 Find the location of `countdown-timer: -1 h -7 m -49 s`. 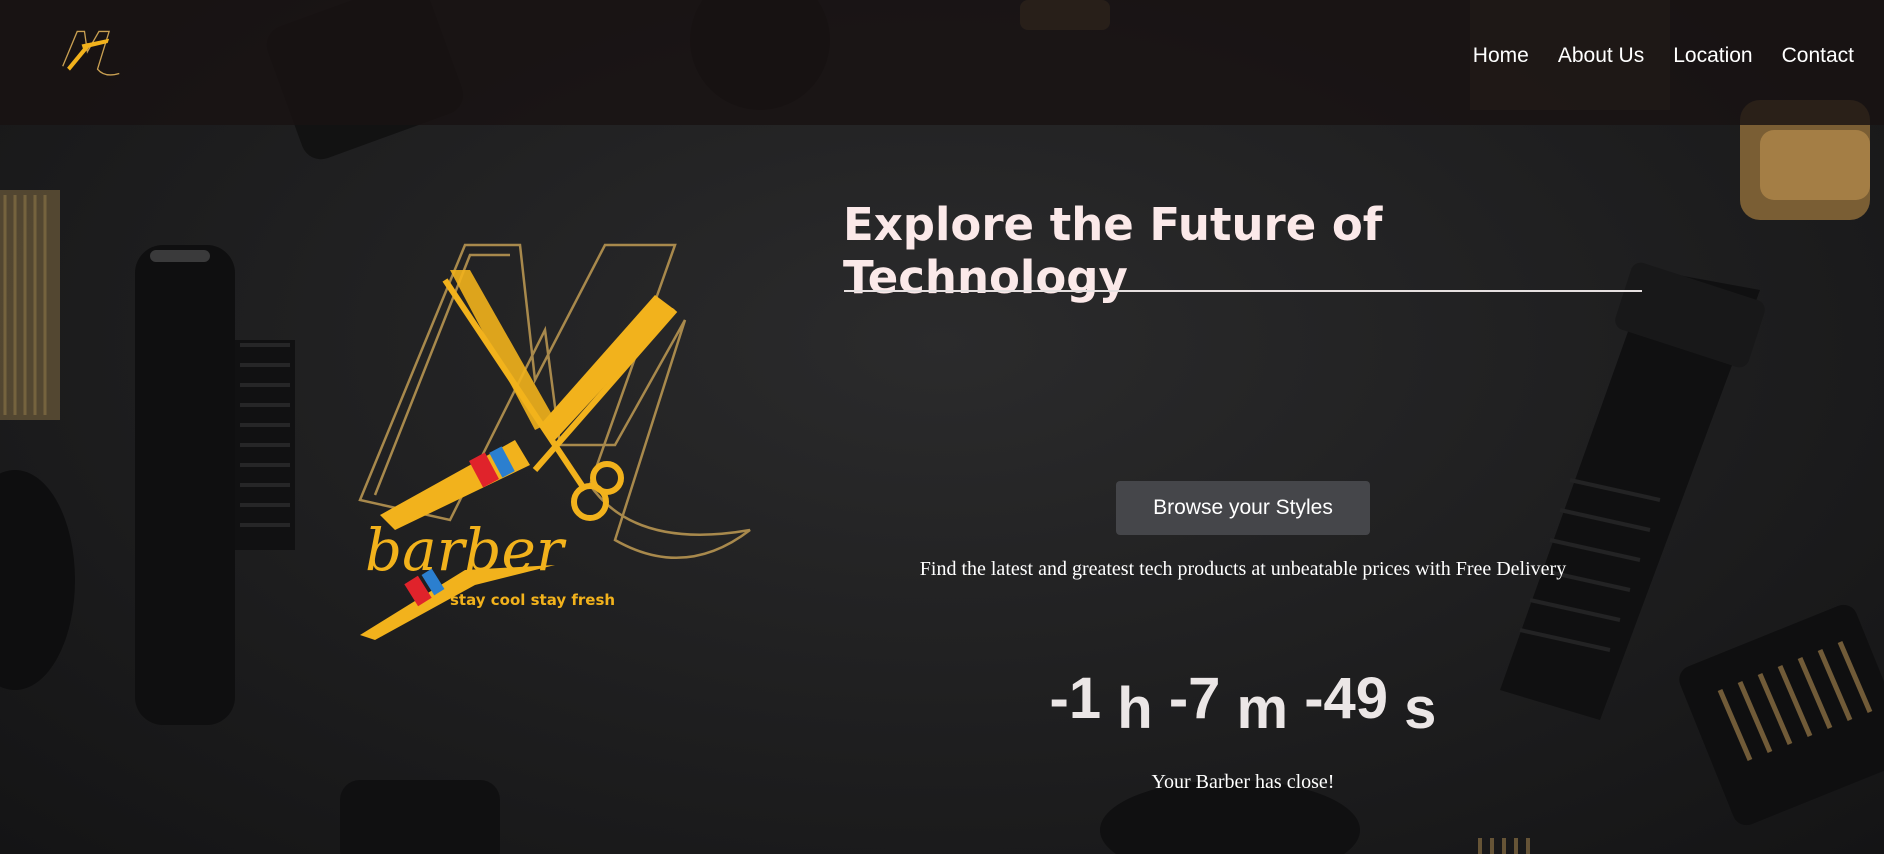

countdown-timer: -1 h -7 m -49 s is located at coordinates (1243, 704).